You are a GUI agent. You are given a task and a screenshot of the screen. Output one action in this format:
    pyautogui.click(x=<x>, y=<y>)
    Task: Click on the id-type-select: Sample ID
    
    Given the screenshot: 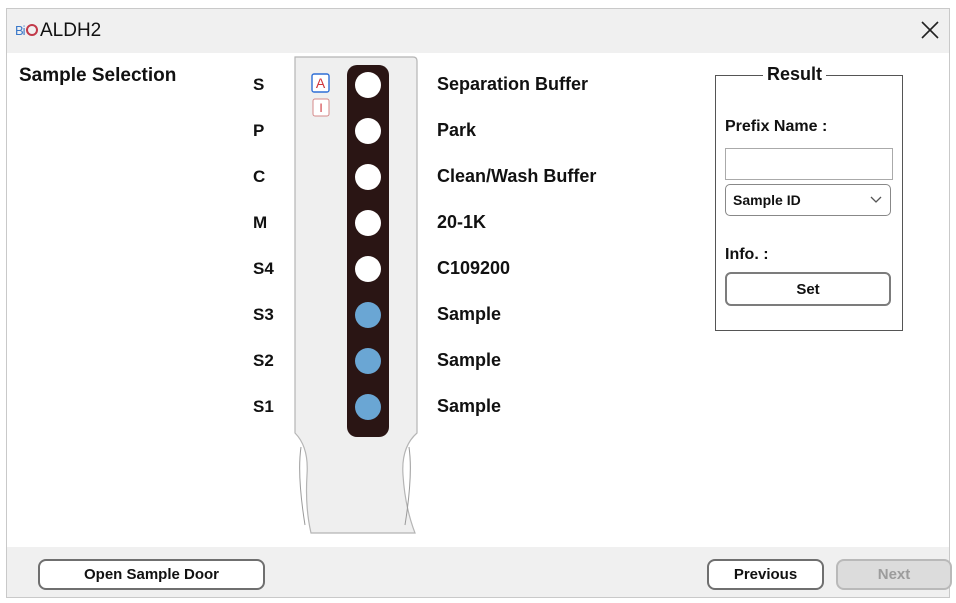 What is the action you would take?
    pyautogui.click(x=808, y=200)
    